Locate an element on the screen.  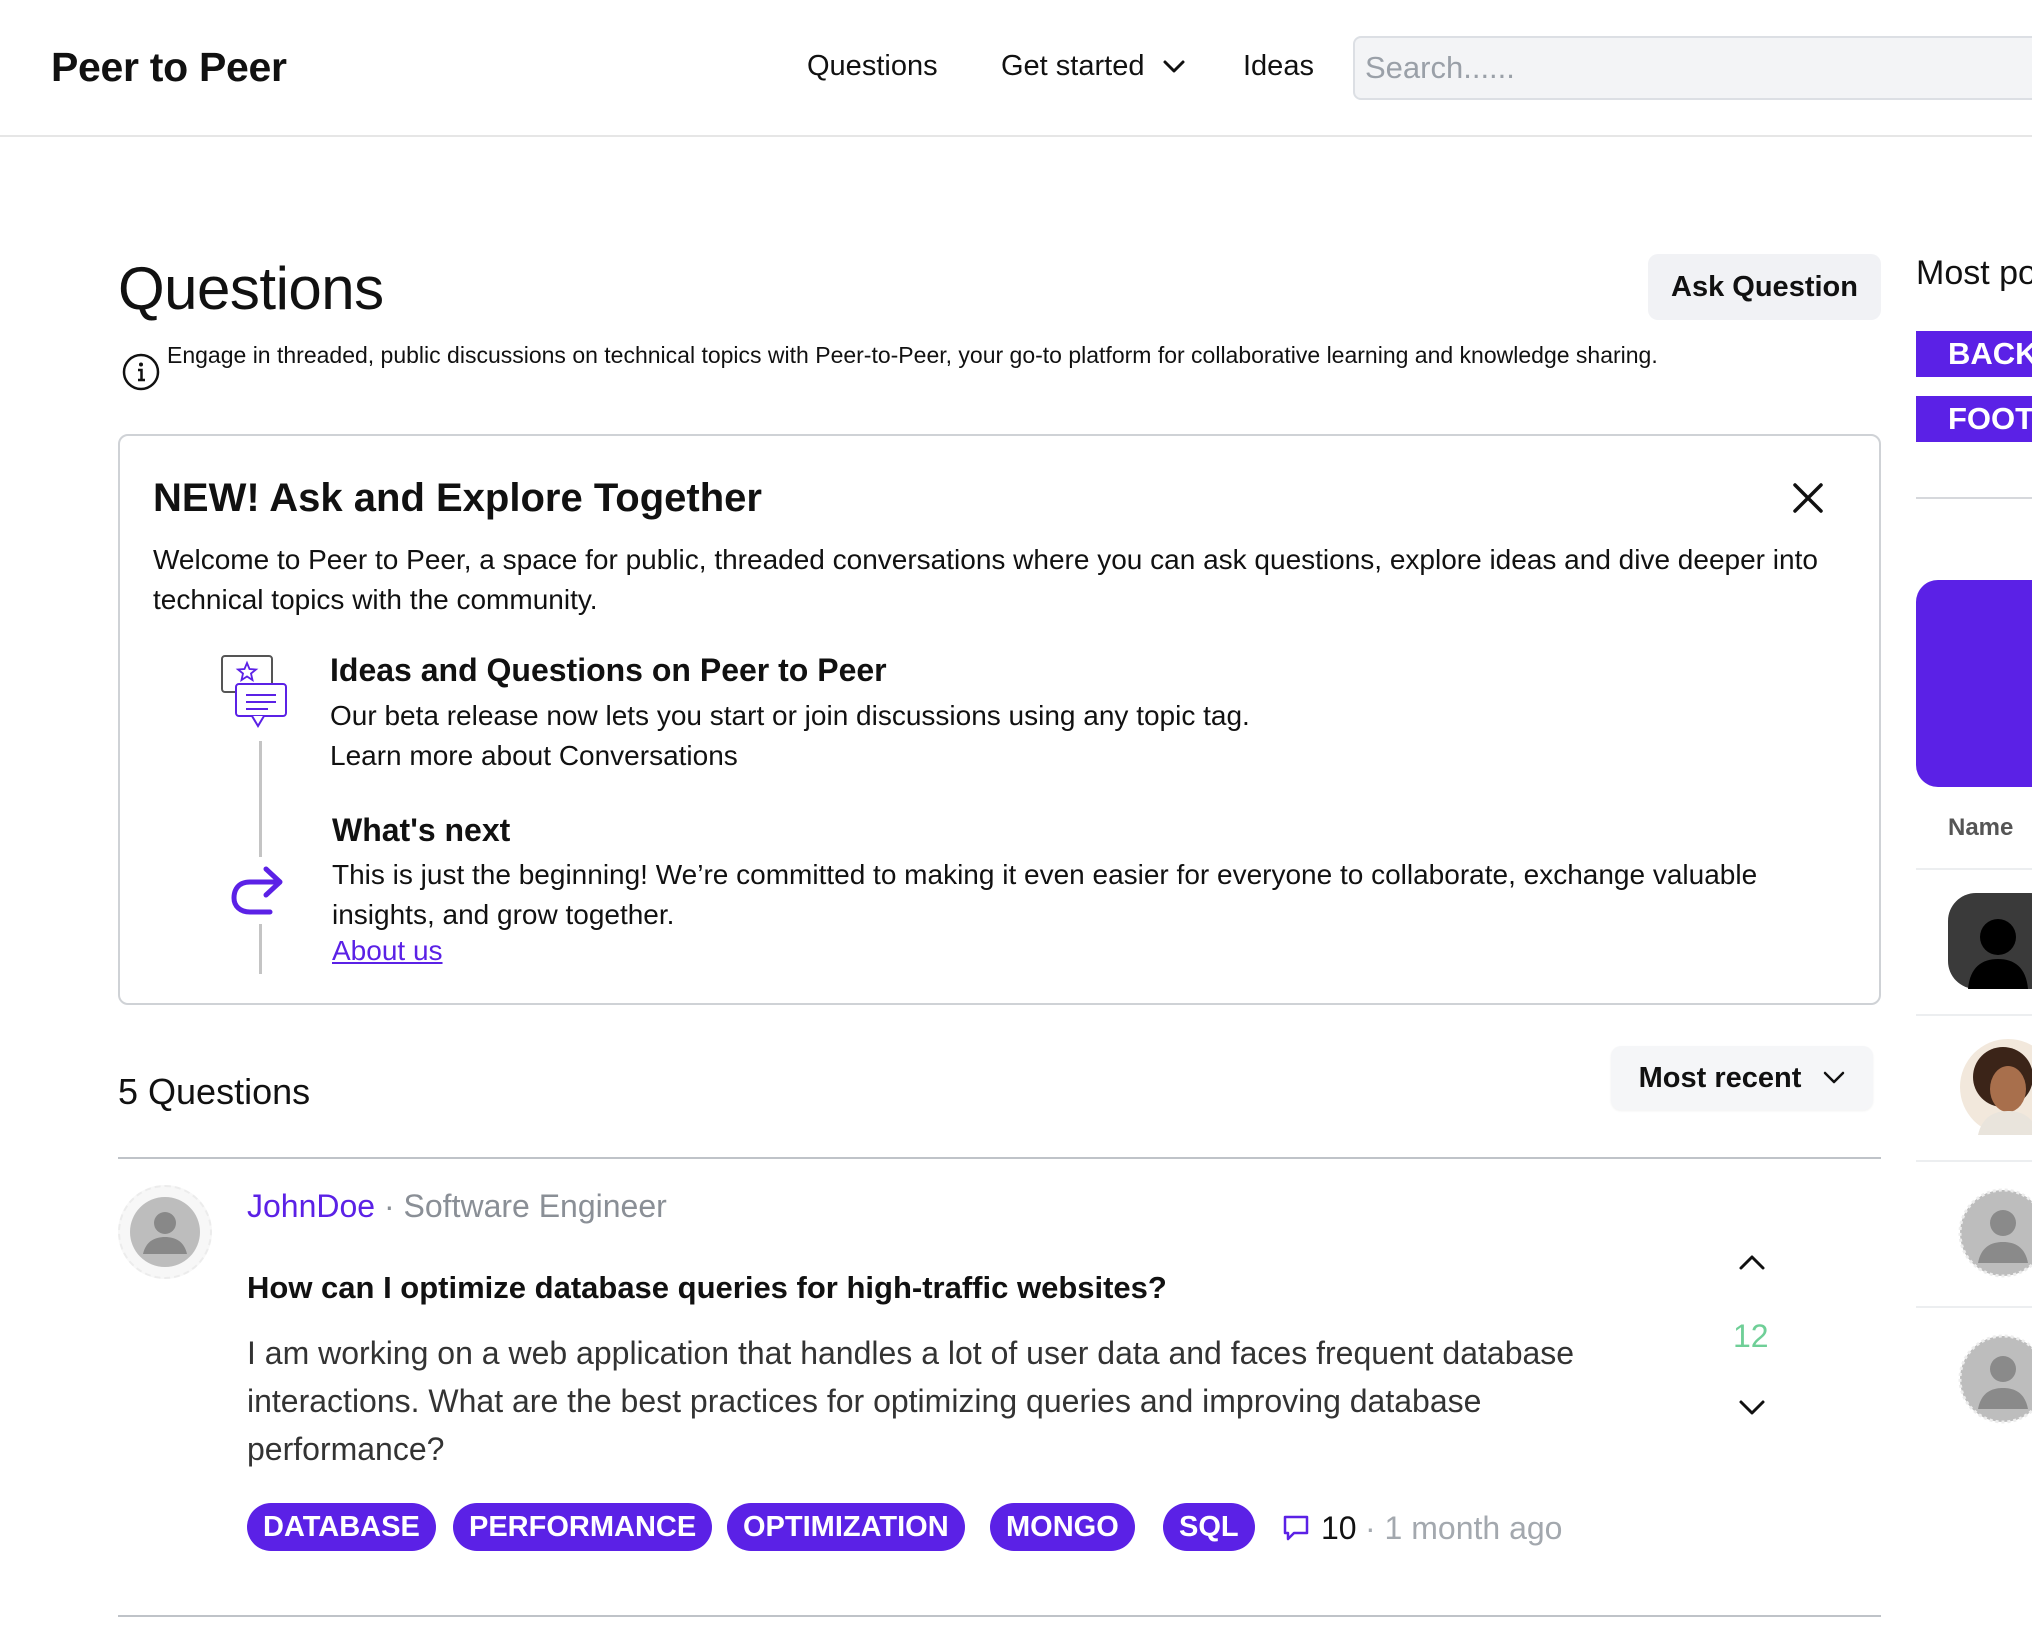
page-title: Questions is located at coordinates (251, 288).